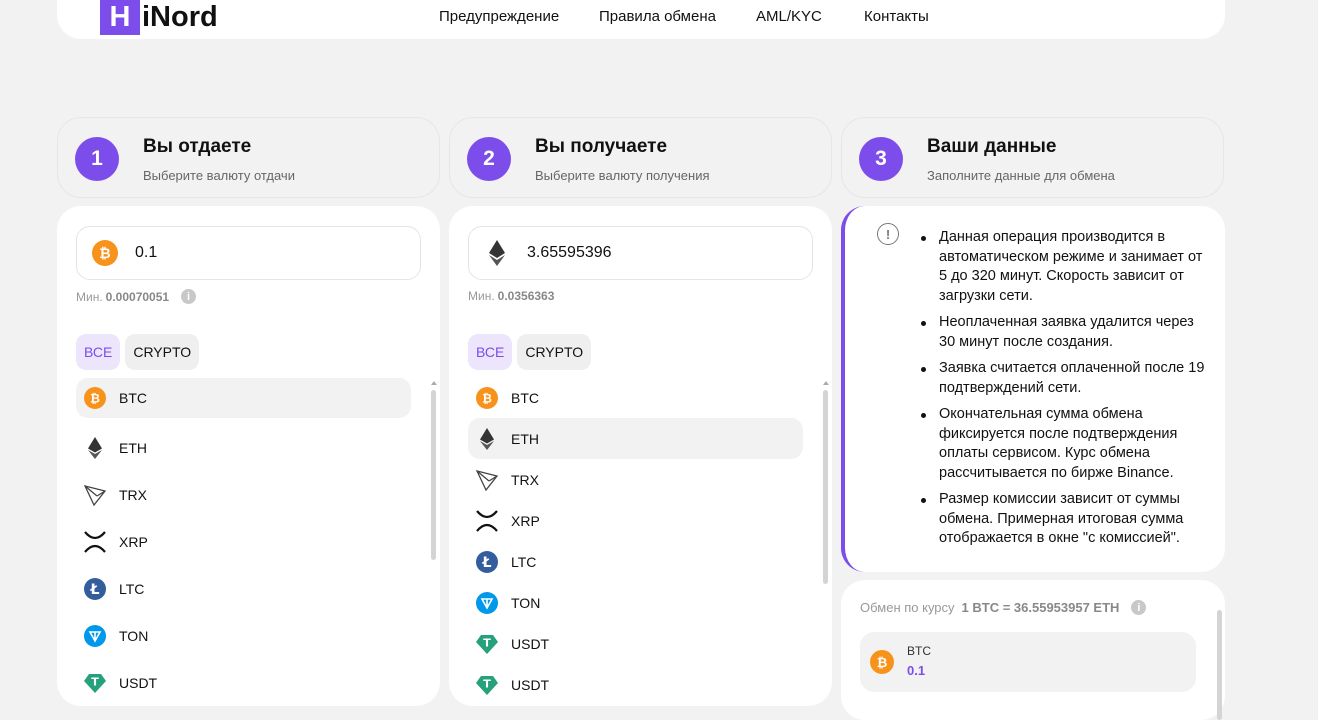 This screenshot has width=1318, height=720. What do you see at coordinates (635, 602) in the screenshot?
I see `receive-coin-ton: TON` at bounding box center [635, 602].